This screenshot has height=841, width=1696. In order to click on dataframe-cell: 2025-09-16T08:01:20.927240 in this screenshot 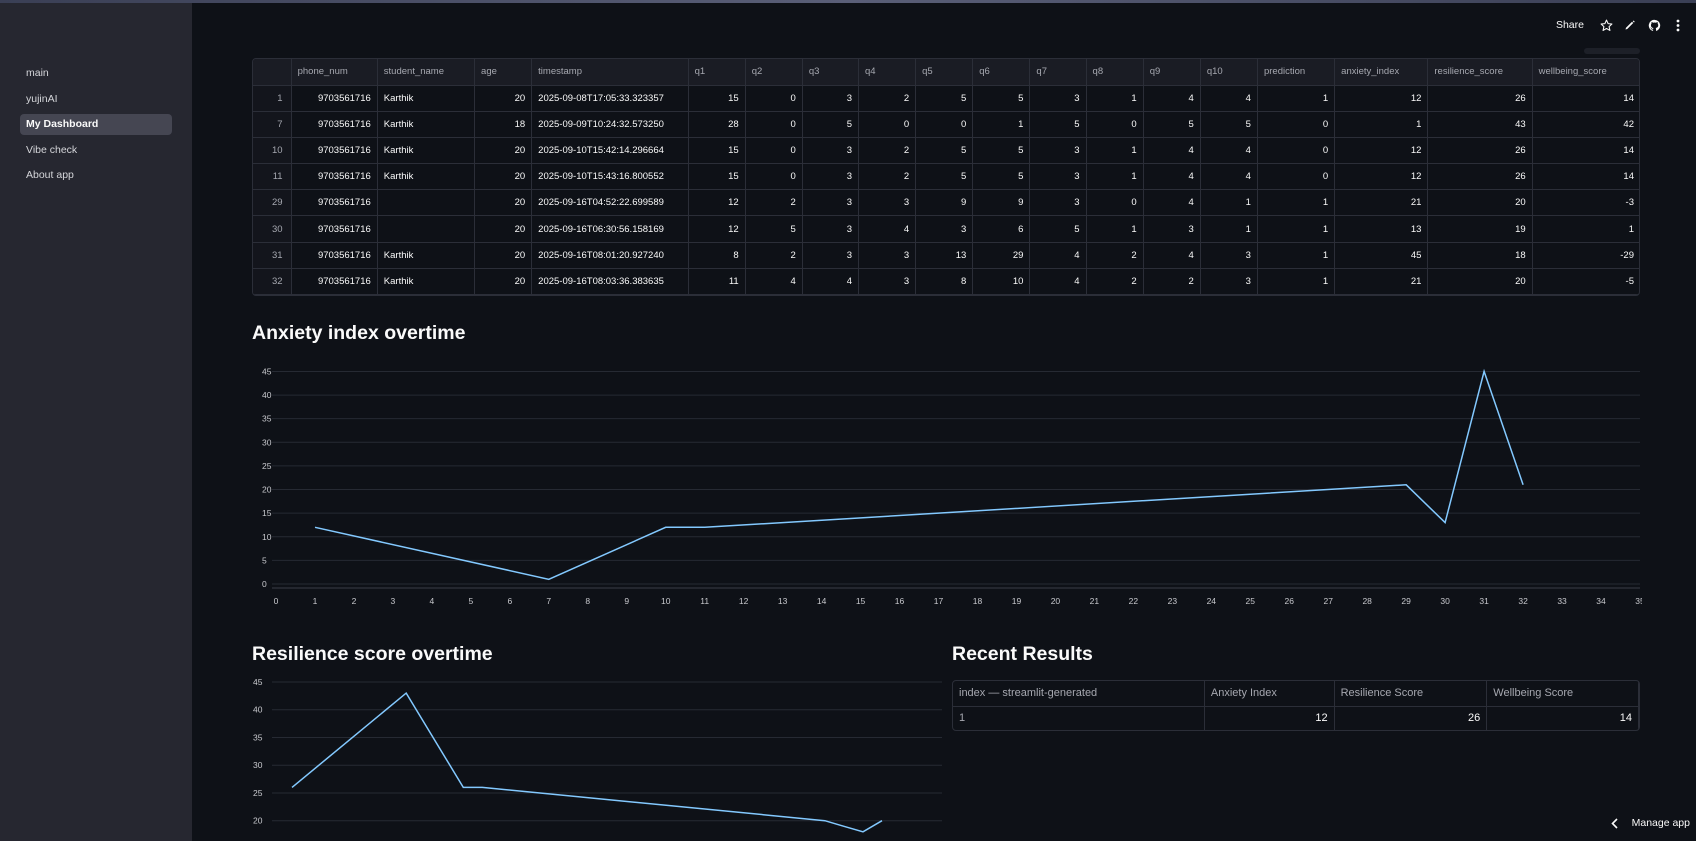, I will do `click(610, 255)`.